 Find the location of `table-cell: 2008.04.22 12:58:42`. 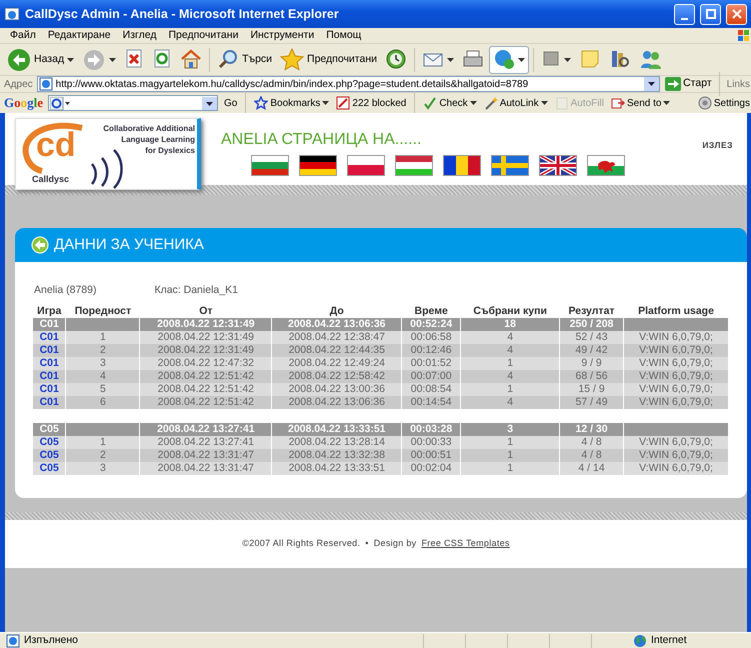

table-cell: 2008.04.22 12:58:42 is located at coordinates (337, 376).